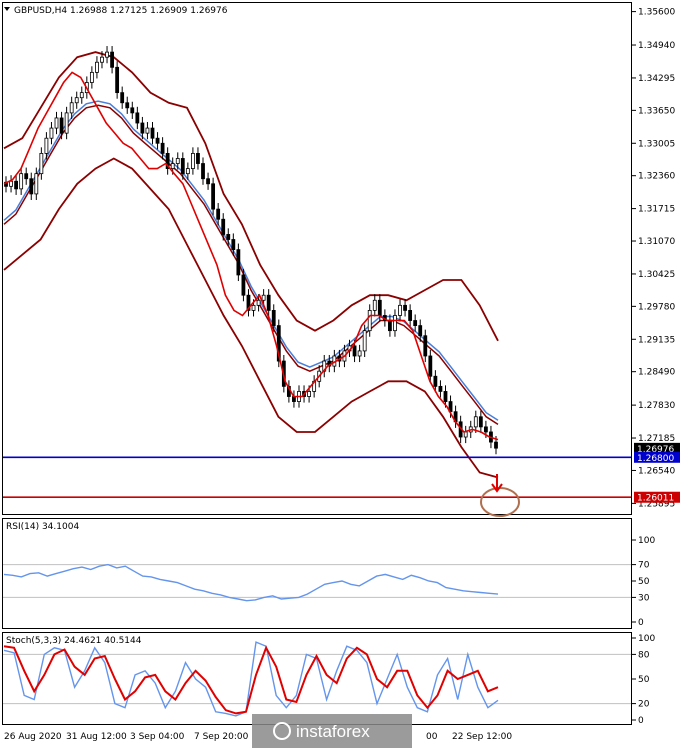 The image size is (680, 748). I want to click on y-tick-label: 1.30425, so click(656, 275).